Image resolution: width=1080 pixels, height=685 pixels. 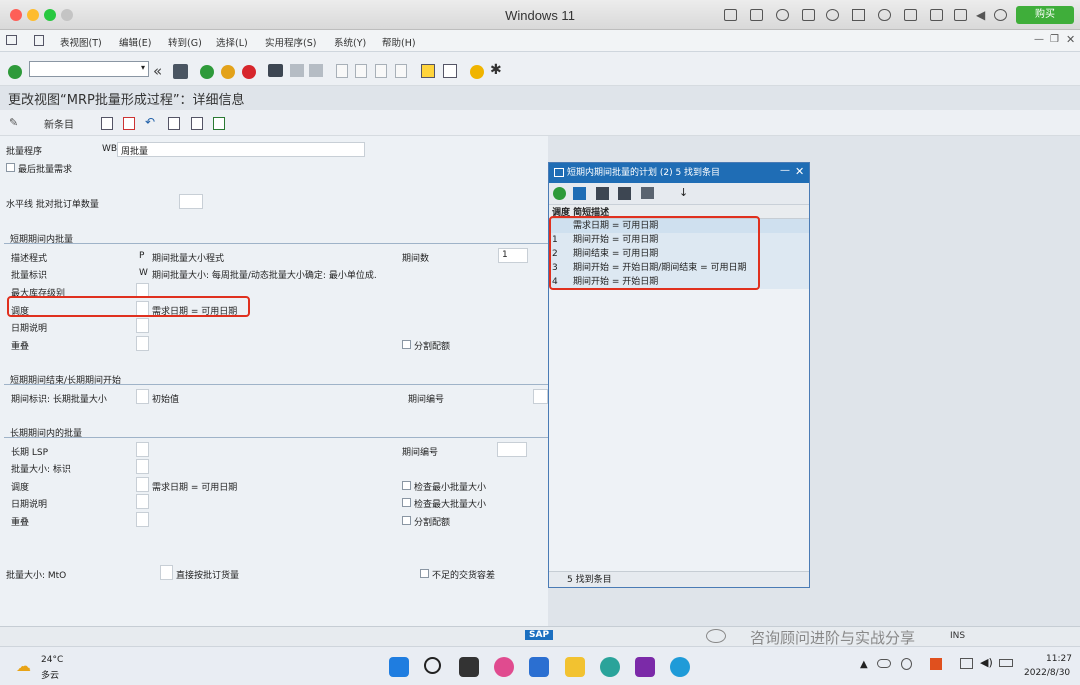 I want to click on cancel-x-icon, so click(x=579, y=193).